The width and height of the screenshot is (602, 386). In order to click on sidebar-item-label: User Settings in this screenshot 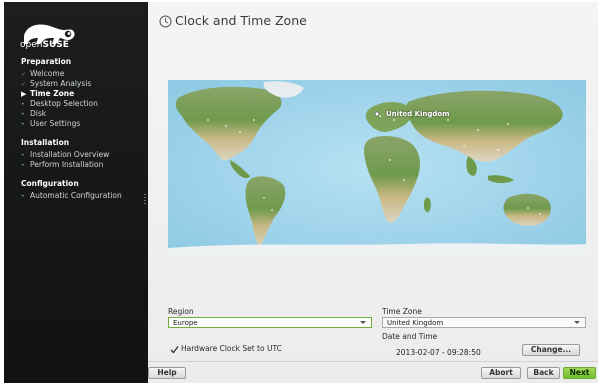, I will do `click(55, 123)`.